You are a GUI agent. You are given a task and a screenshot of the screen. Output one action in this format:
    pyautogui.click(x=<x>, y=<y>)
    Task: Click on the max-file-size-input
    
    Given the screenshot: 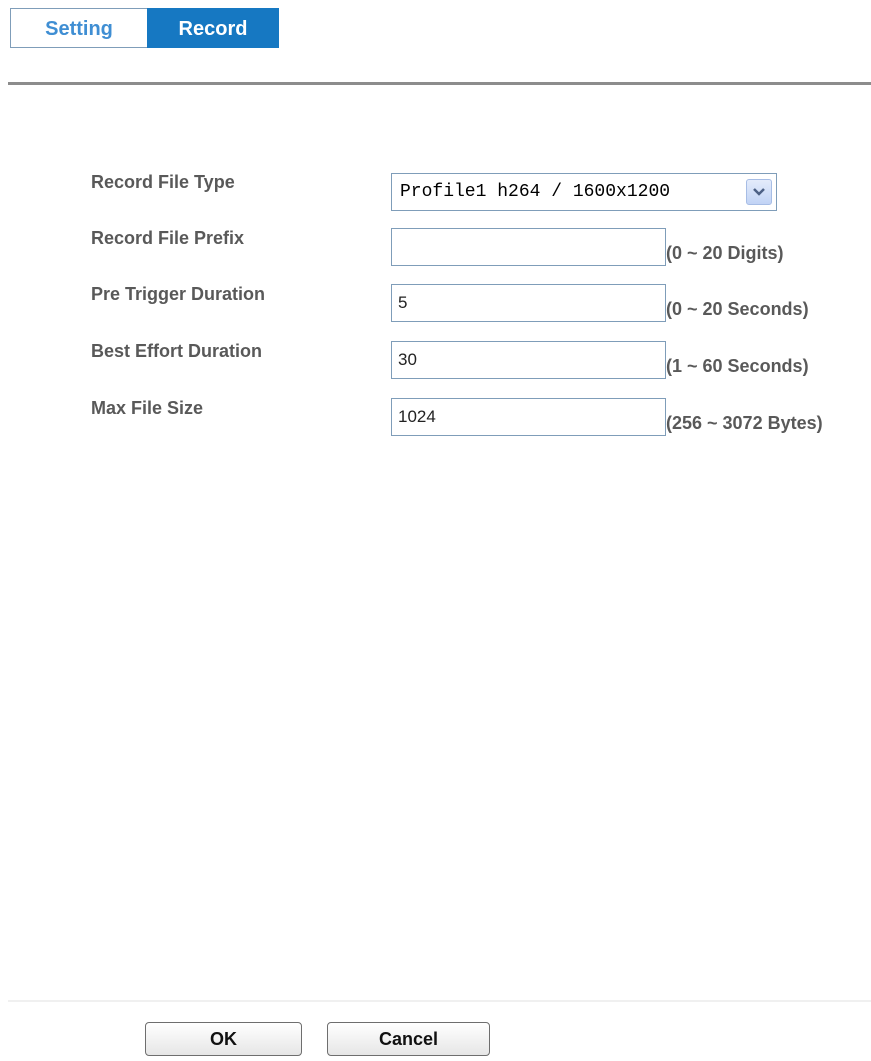 What is the action you would take?
    pyautogui.click(x=528, y=417)
    